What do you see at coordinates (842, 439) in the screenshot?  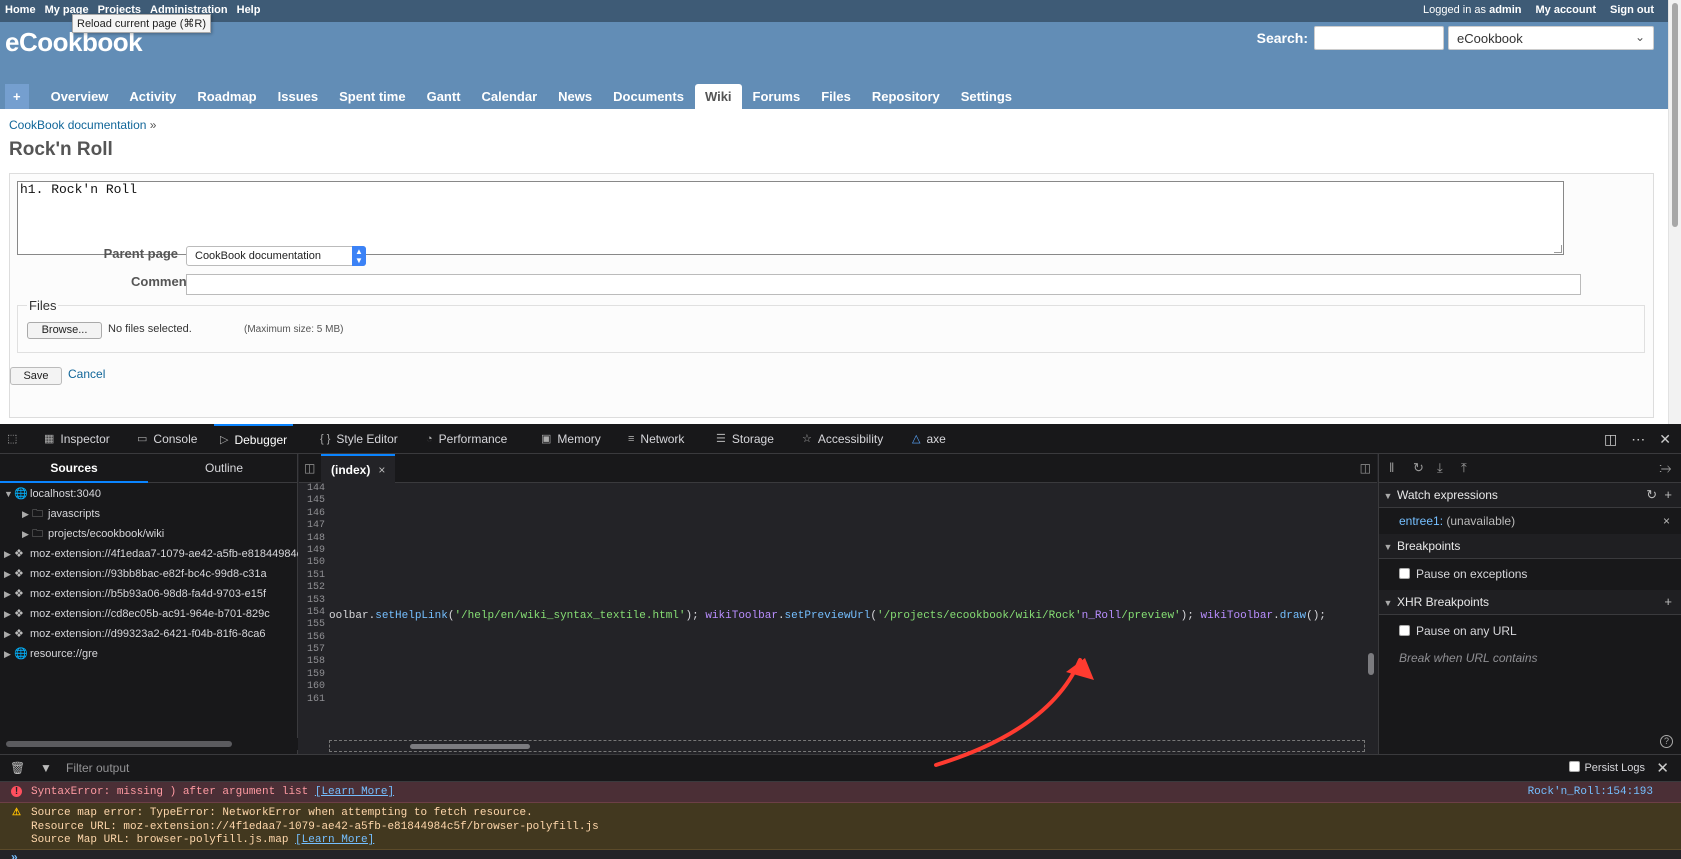 I see `tool-accessibility: ☆ Accessibility` at bounding box center [842, 439].